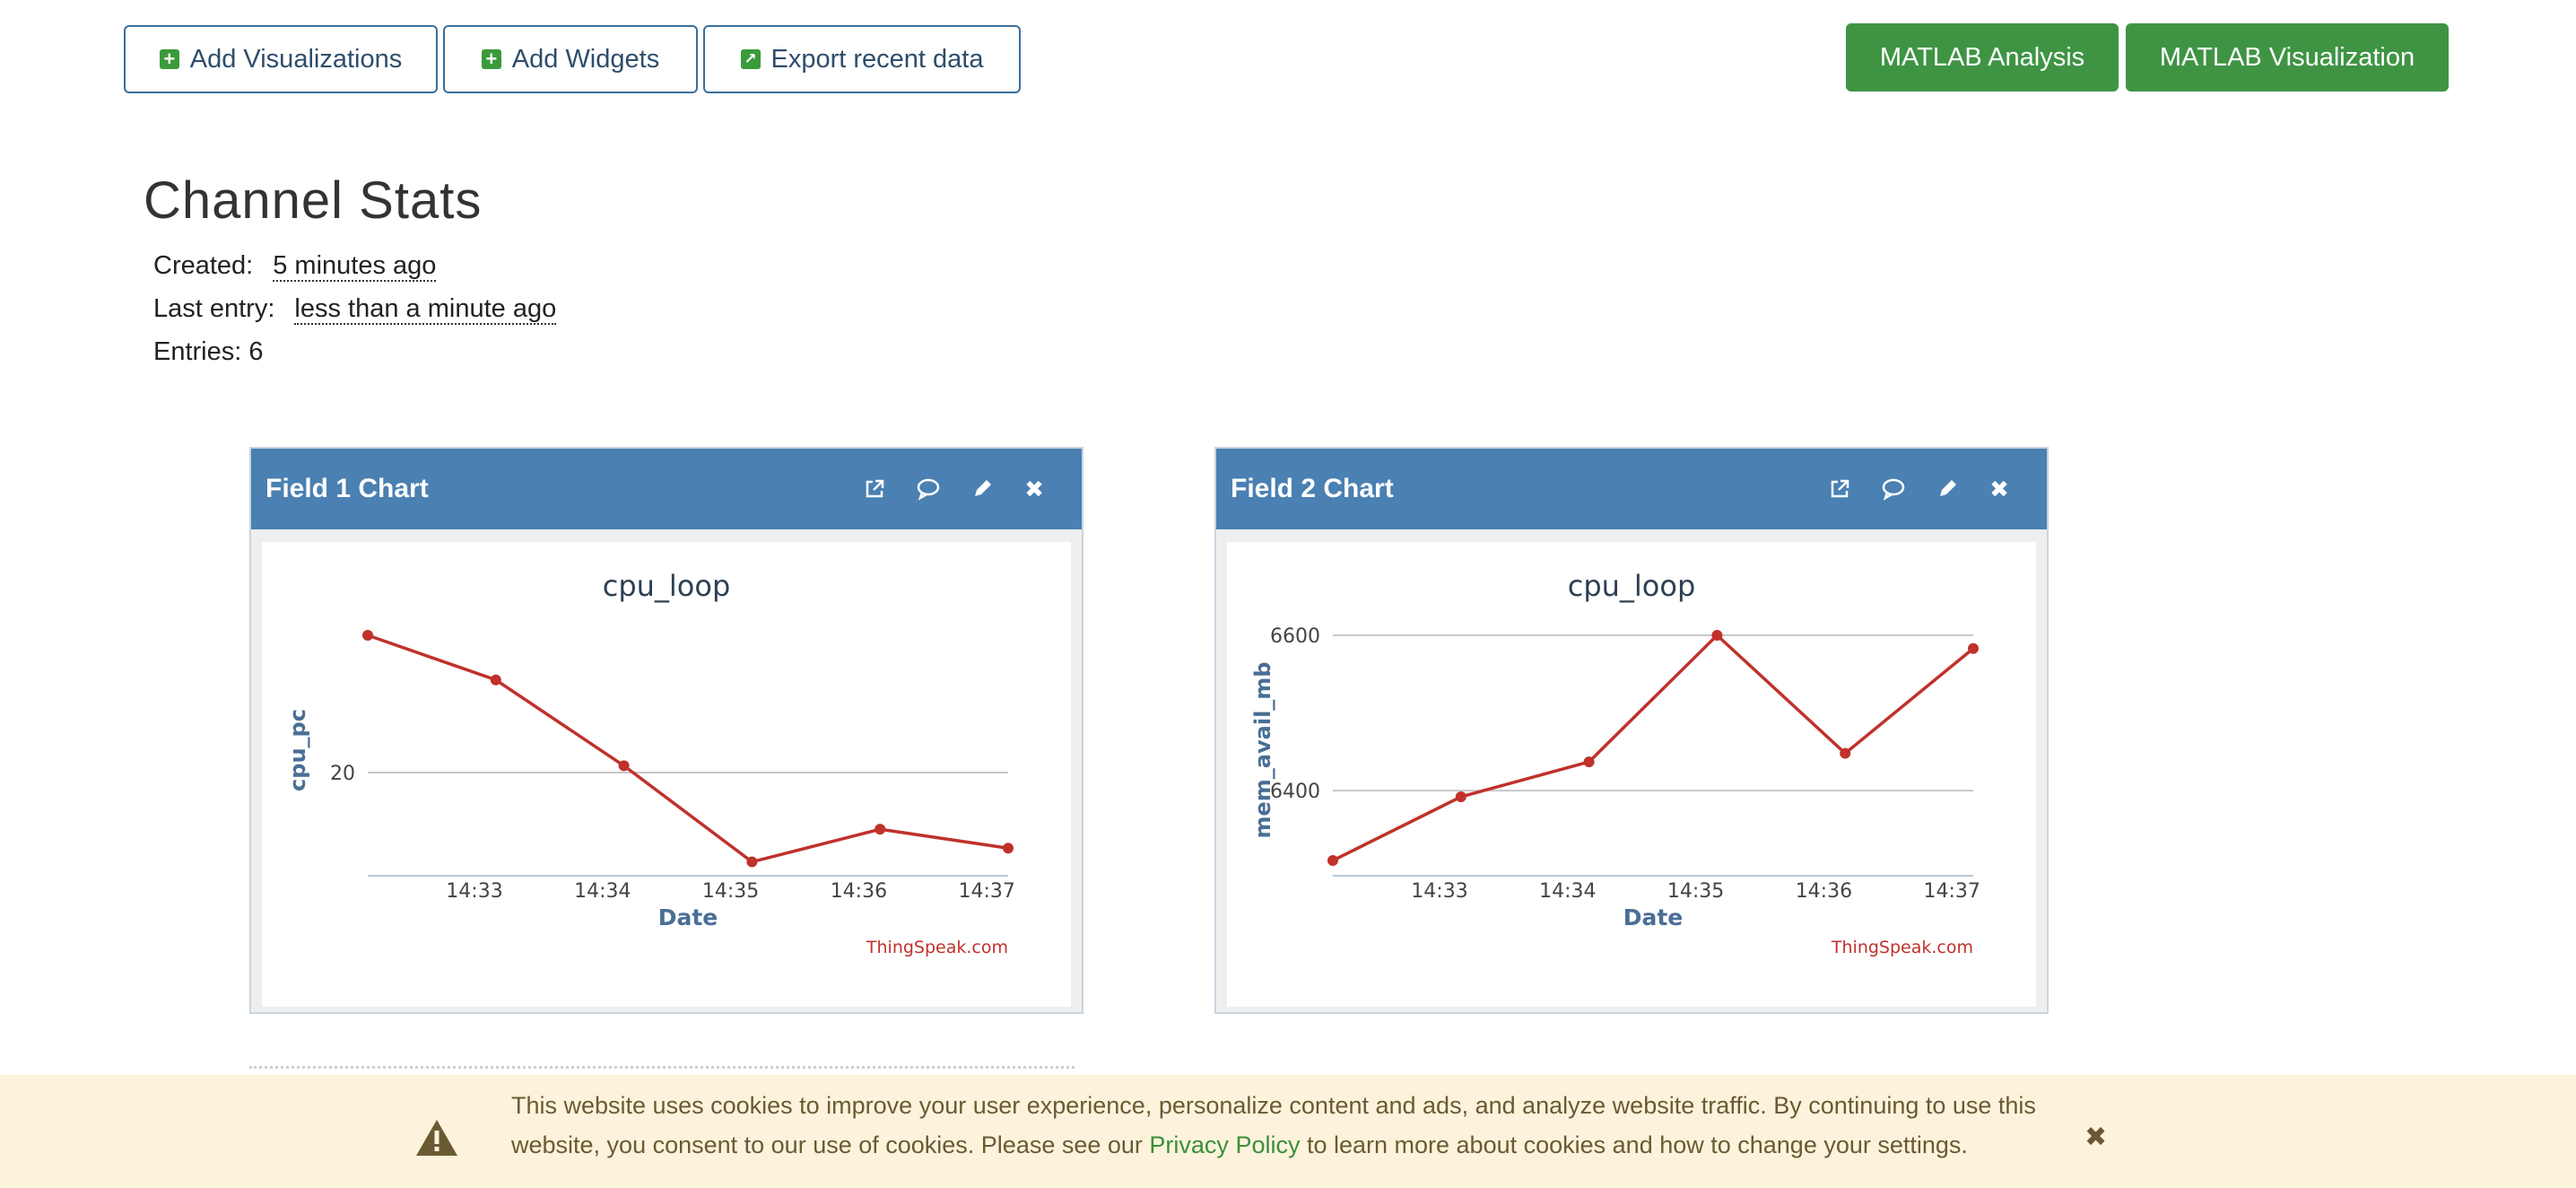 The image size is (2576, 1188). Describe the element at coordinates (2095, 1137) in the screenshot. I see `close-cookie-icon: ✖` at that location.